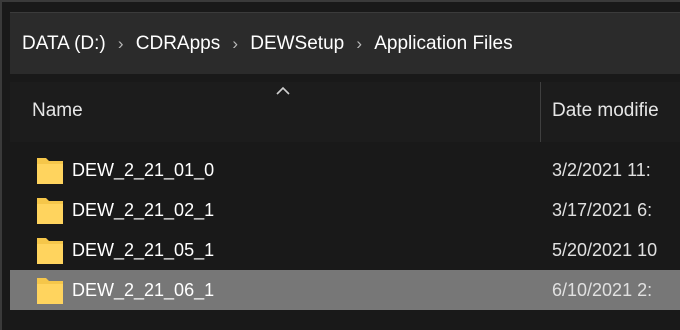  I want to click on column-header-date-modified: Date modifie, so click(605, 111).